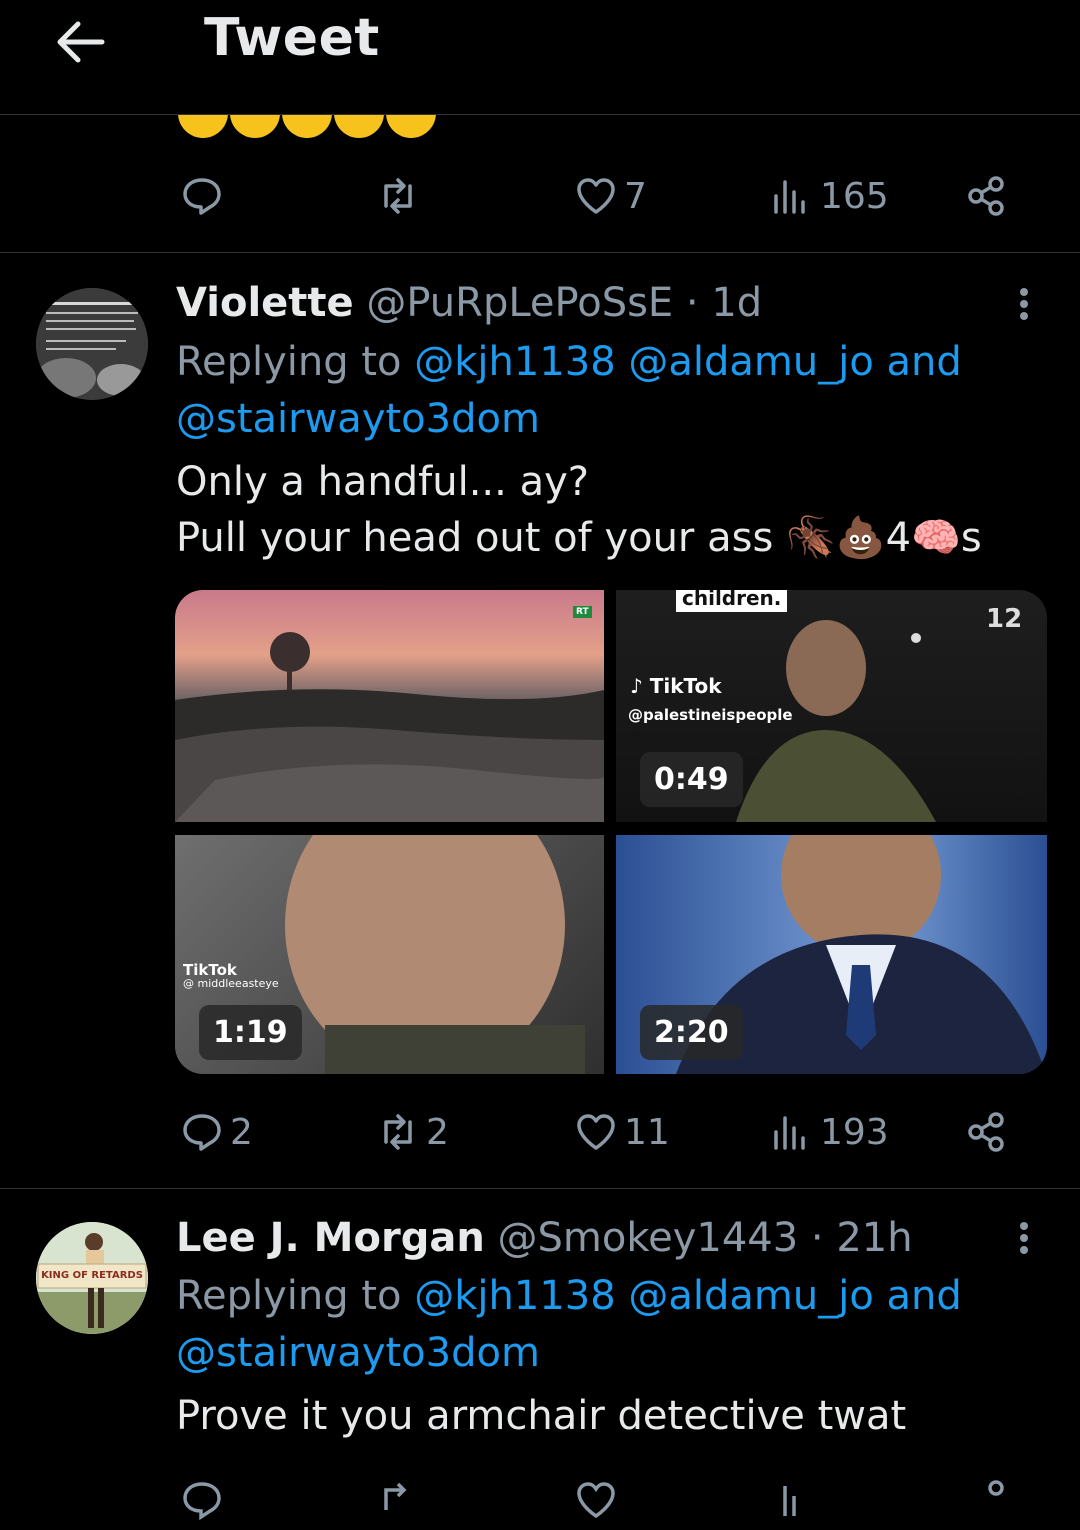 The height and width of the screenshot is (1530, 1080). What do you see at coordinates (647, 1132) in the screenshot?
I see `like-count: 11` at bounding box center [647, 1132].